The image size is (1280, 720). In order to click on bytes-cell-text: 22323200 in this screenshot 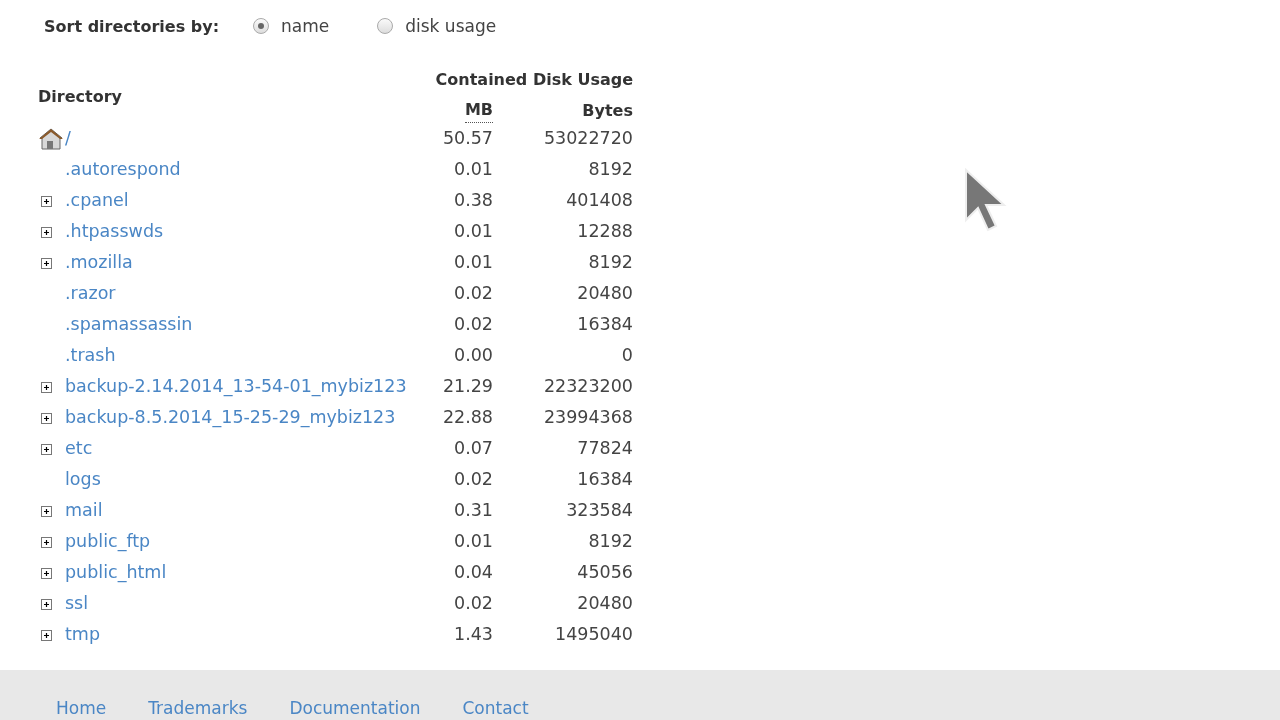, I will do `click(588, 386)`.